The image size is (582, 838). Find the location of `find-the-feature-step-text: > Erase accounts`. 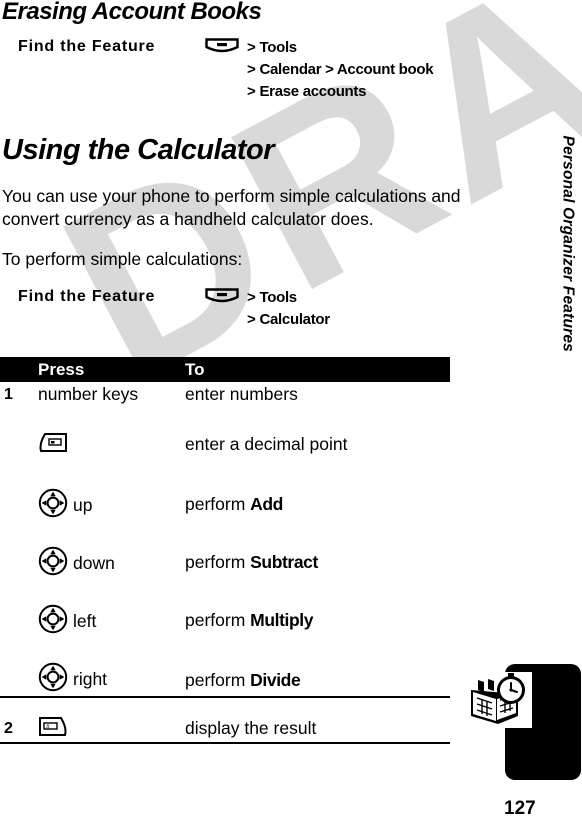

find-the-feature-step-text: > Erase accounts is located at coordinates (306, 92).